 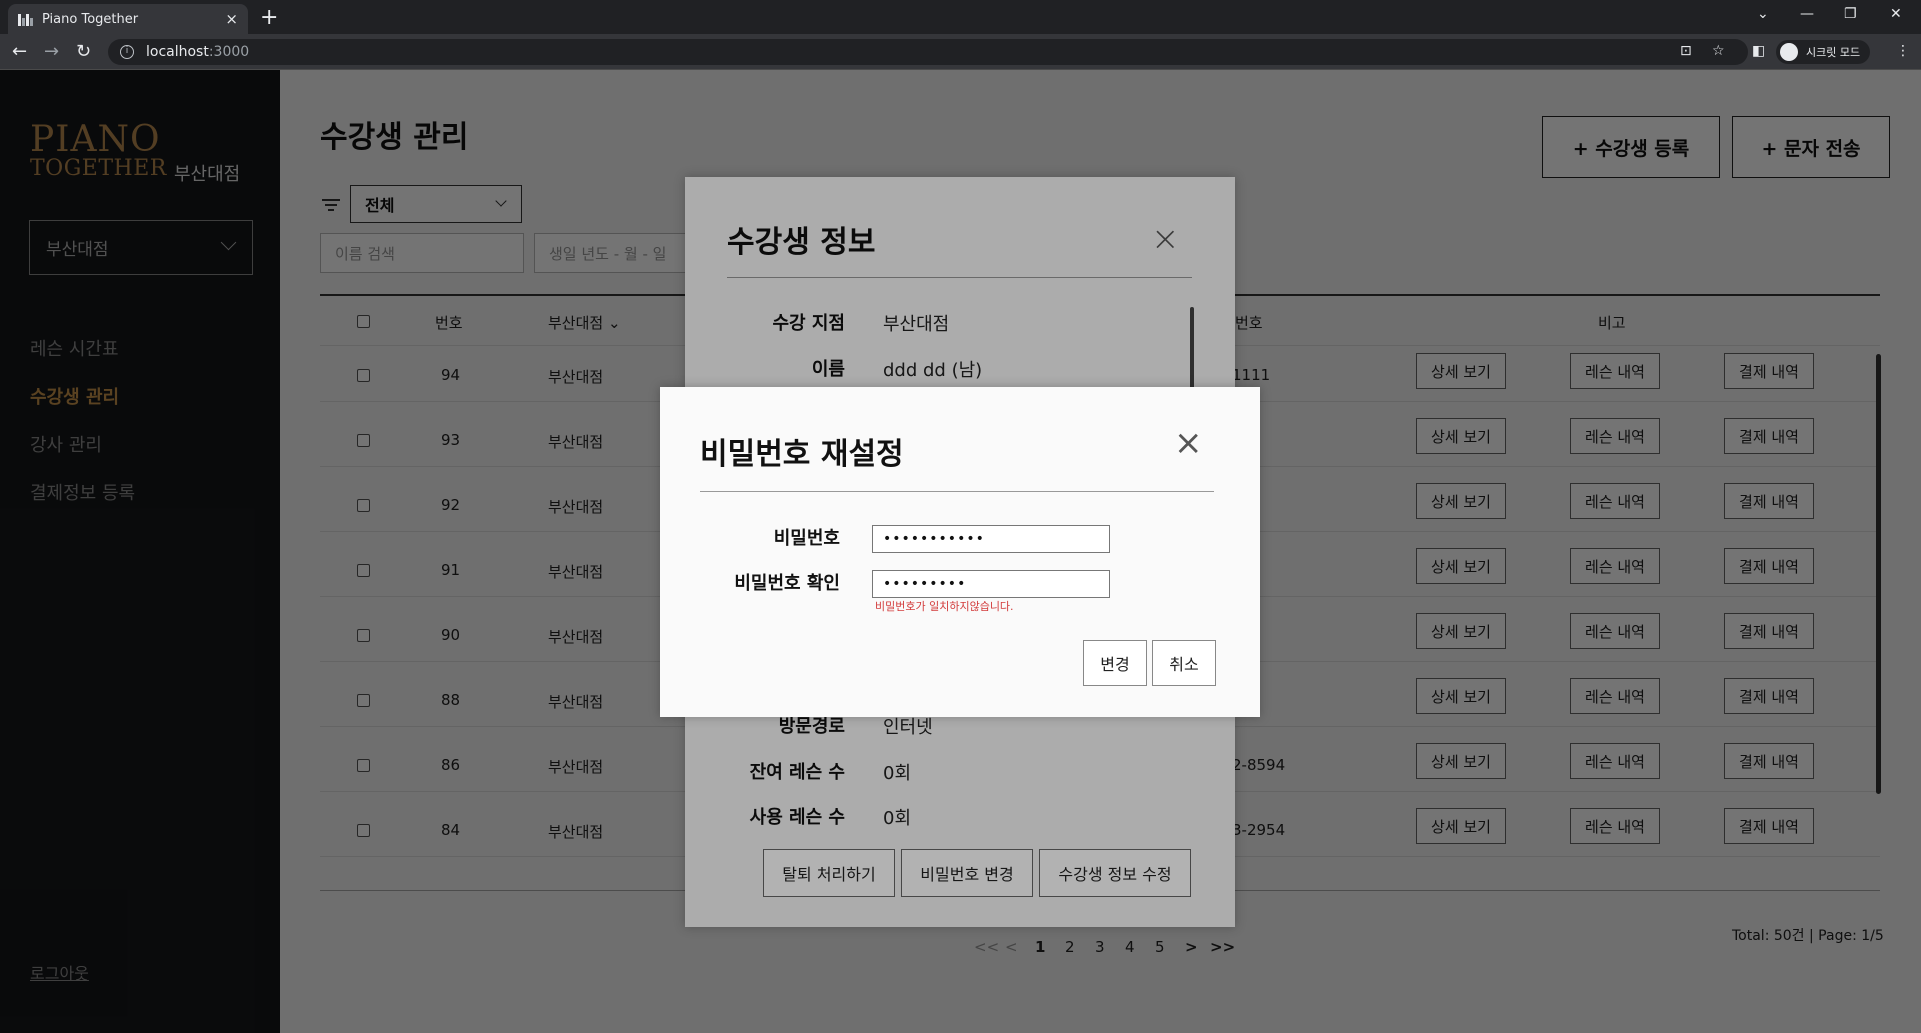 What do you see at coordinates (83, 51) in the screenshot?
I see `reload-icon: ↻` at bounding box center [83, 51].